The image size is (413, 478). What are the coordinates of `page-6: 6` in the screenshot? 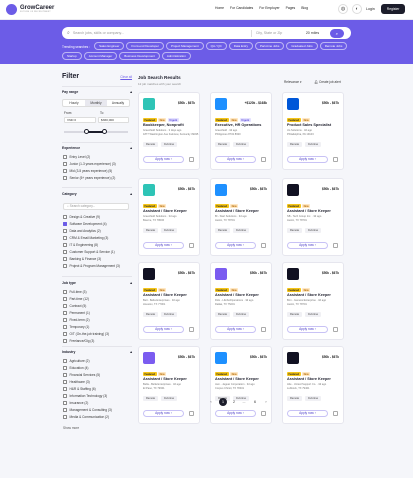 It's located at (255, 402).